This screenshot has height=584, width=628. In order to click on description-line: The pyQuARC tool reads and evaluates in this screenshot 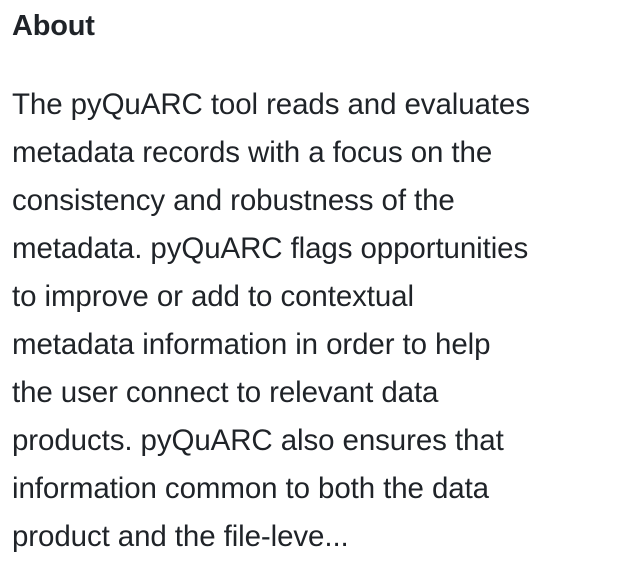, I will do `click(271, 104)`.